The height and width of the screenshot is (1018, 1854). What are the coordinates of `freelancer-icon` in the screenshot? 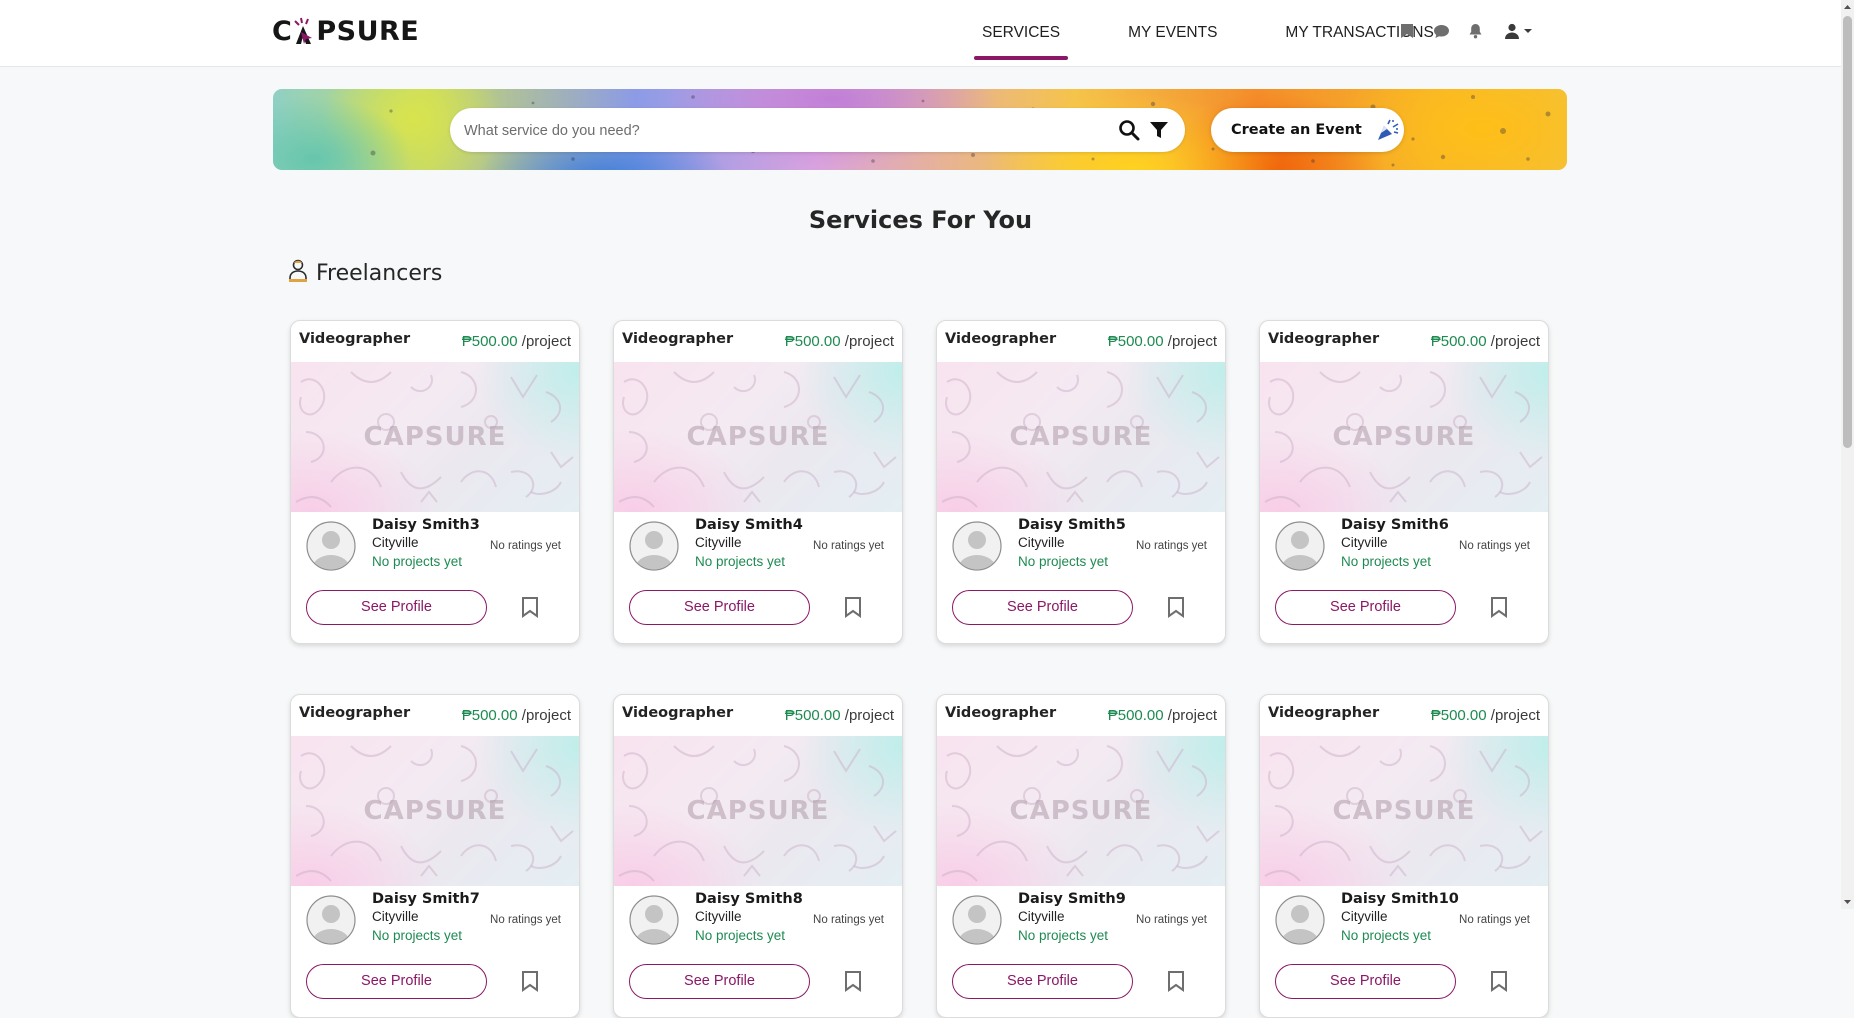 It's located at (298, 273).